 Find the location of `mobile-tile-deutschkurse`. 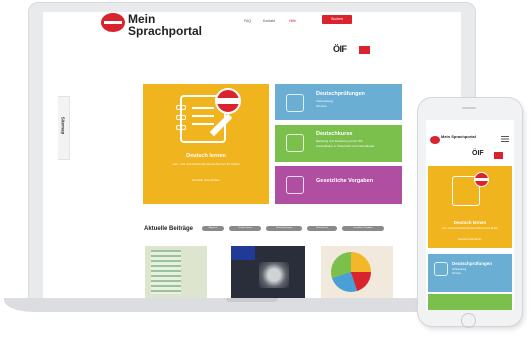

mobile-tile-deutschkurse is located at coordinates (470, 302).